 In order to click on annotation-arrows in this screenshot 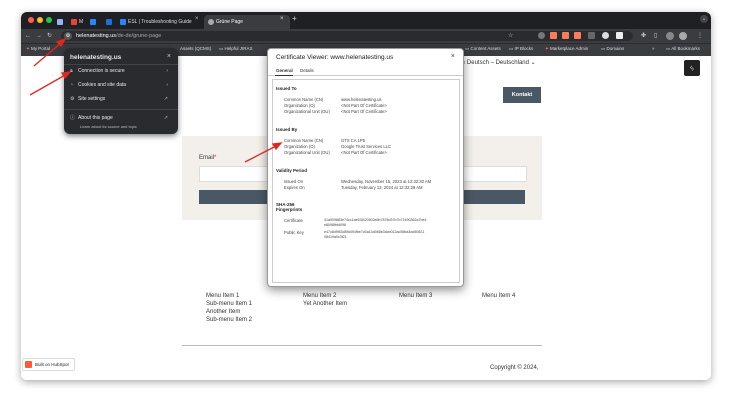, I will do `click(156, 100)`.